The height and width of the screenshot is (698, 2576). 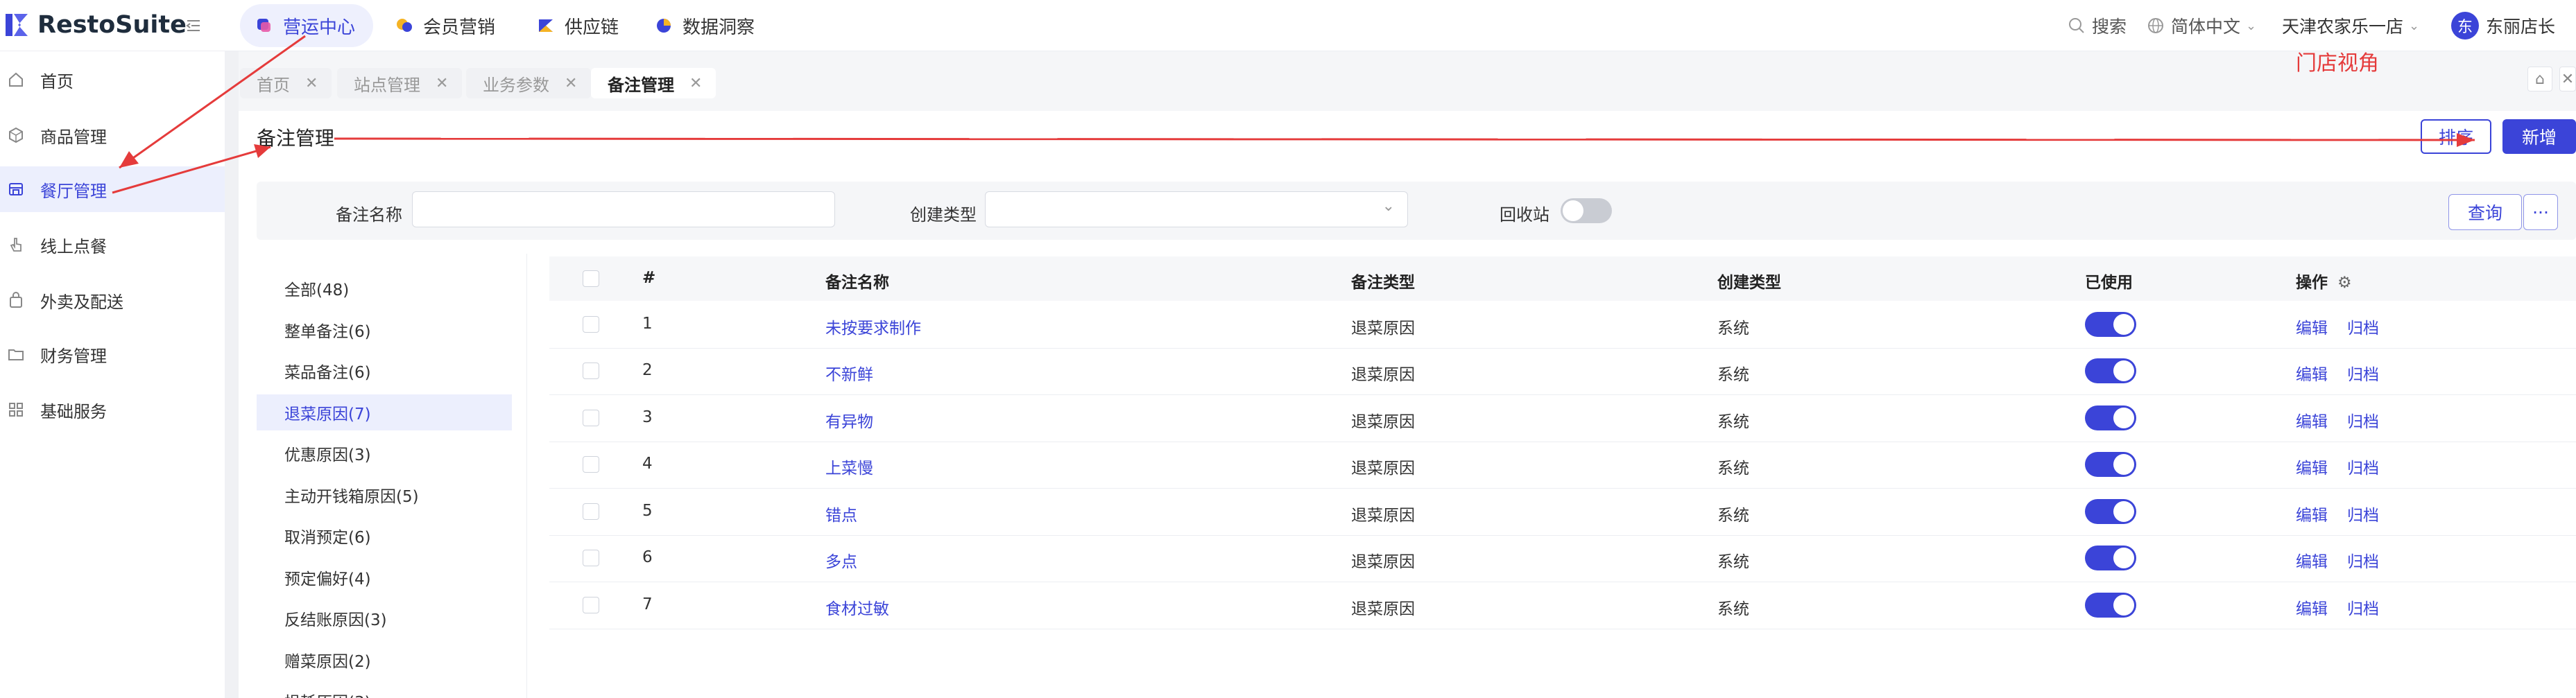 I want to click on menu-collapse-icon, so click(x=194, y=25).